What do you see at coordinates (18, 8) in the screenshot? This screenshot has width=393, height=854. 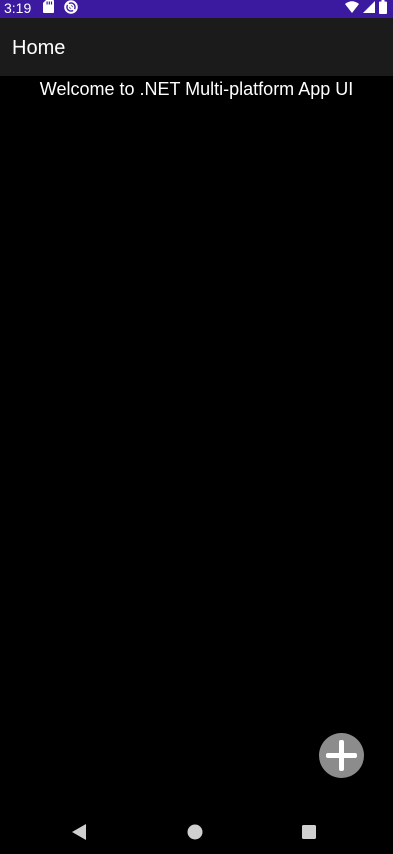 I see `status-time: 3:19` at bounding box center [18, 8].